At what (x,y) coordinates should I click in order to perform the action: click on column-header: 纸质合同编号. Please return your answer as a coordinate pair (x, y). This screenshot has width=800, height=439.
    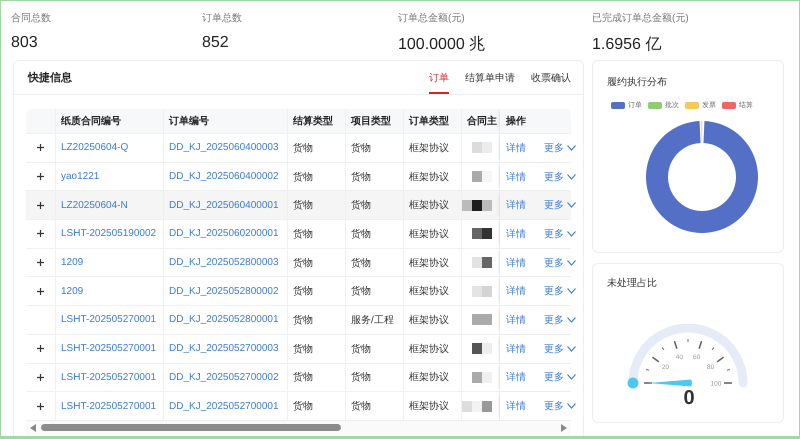
    Looking at the image, I should click on (91, 121).